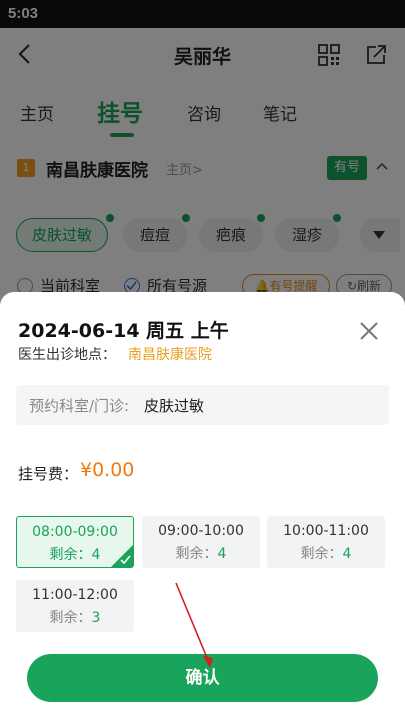  I want to click on slot-time: 09:00-10:00, so click(201, 531).